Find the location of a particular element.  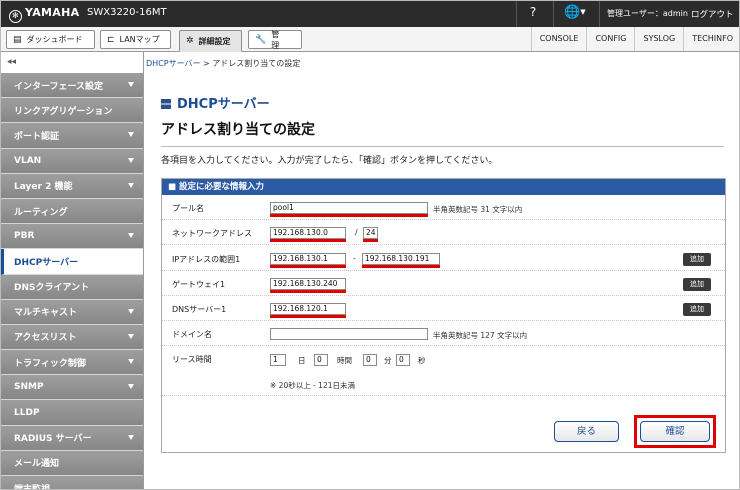

lease-seconds-input: 0 is located at coordinates (403, 360).